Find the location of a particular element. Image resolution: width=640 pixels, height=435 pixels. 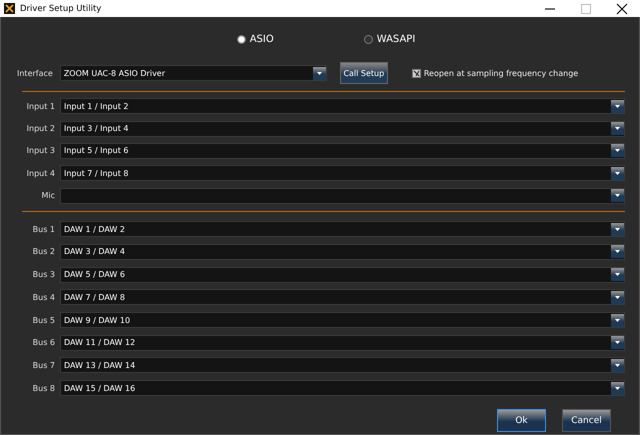

row-label: Input 2 is located at coordinates (41, 129).